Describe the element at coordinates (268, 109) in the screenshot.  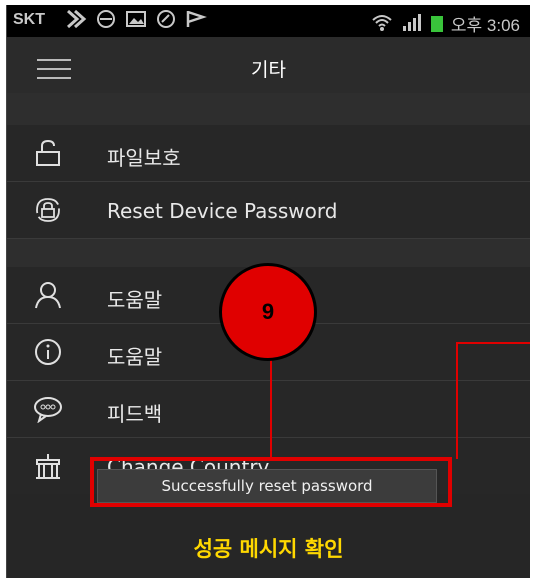
I see `section-divider` at that location.